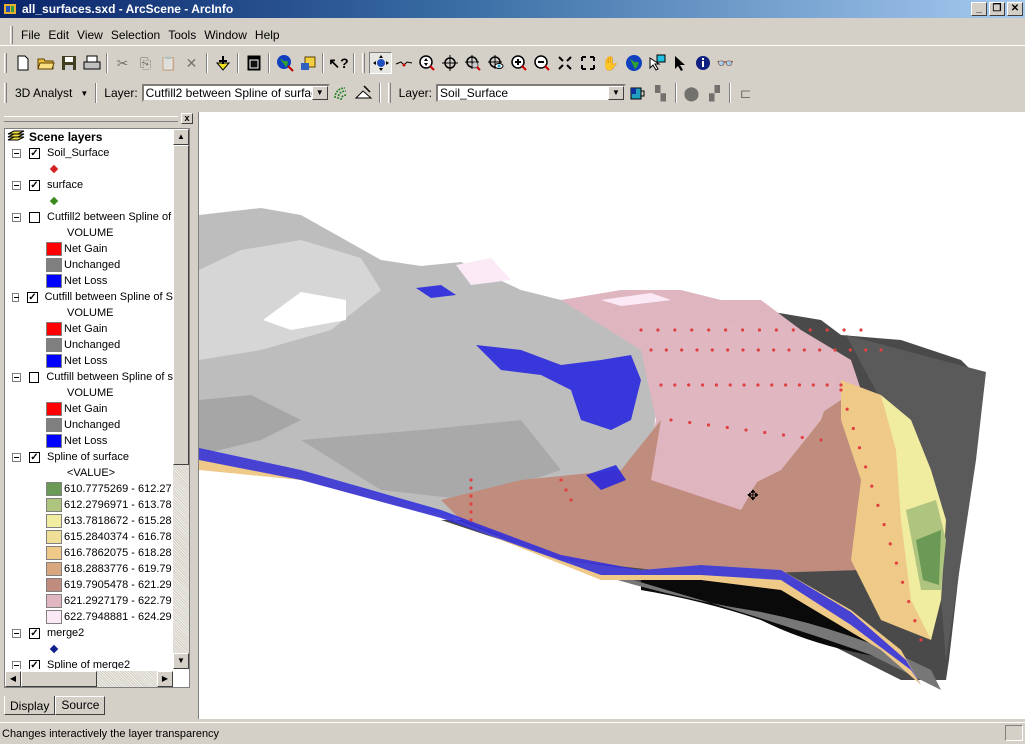 This screenshot has height=744, width=1025. What do you see at coordinates (91, 63) in the screenshot?
I see `print-button` at bounding box center [91, 63].